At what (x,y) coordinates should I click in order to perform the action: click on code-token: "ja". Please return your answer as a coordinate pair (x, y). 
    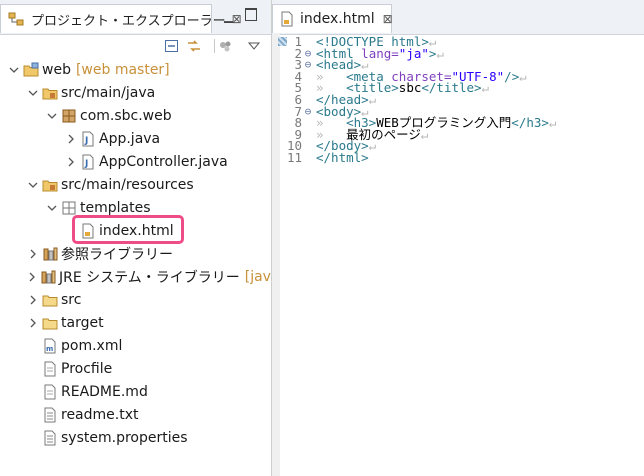
    Looking at the image, I should click on (413, 53).